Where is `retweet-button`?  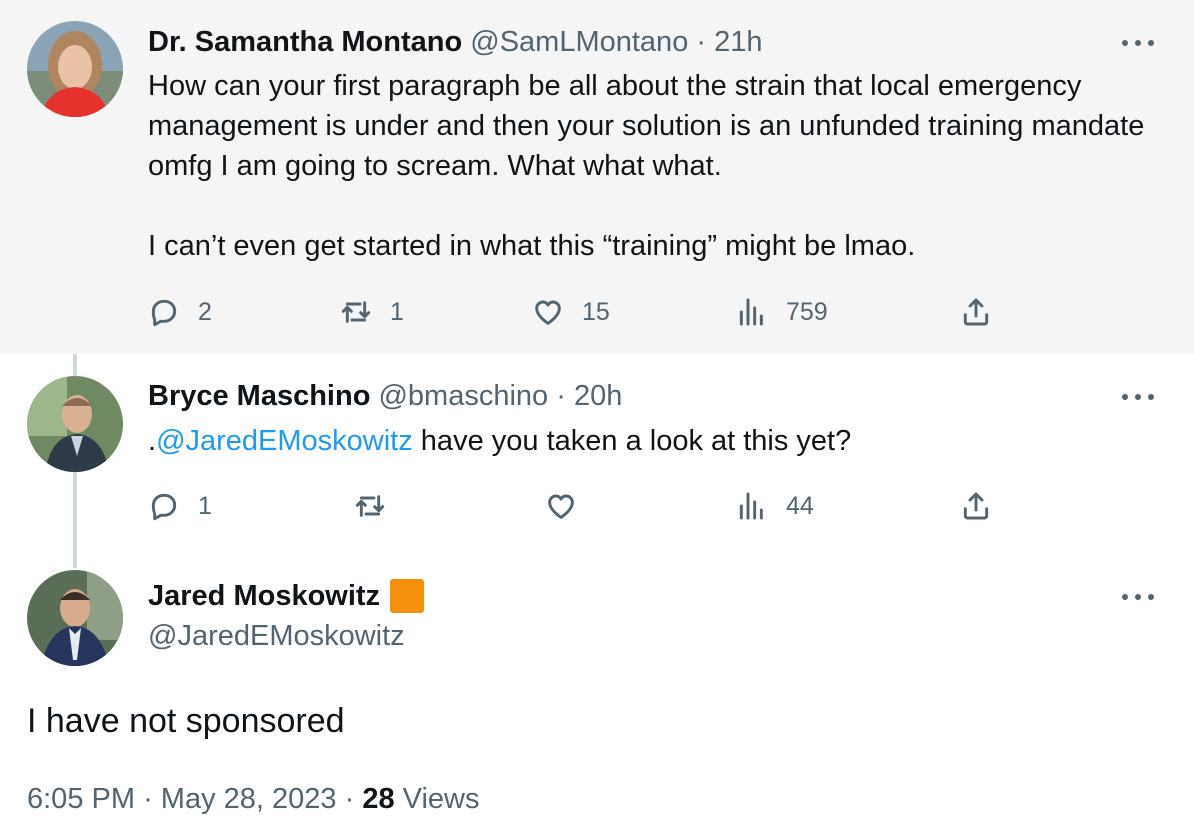 retweet-button is located at coordinates (379, 506).